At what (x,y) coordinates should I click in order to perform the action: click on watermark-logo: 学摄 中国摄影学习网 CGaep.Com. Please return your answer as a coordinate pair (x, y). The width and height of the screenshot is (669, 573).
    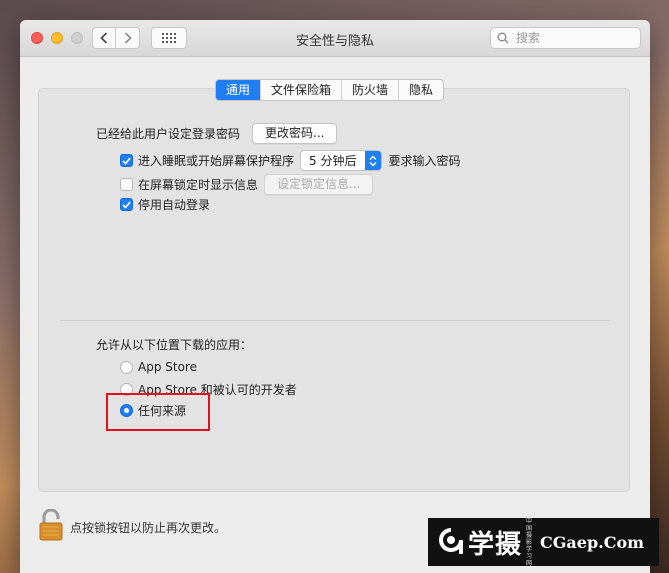
    Looking at the image, I should click on (543, 542).